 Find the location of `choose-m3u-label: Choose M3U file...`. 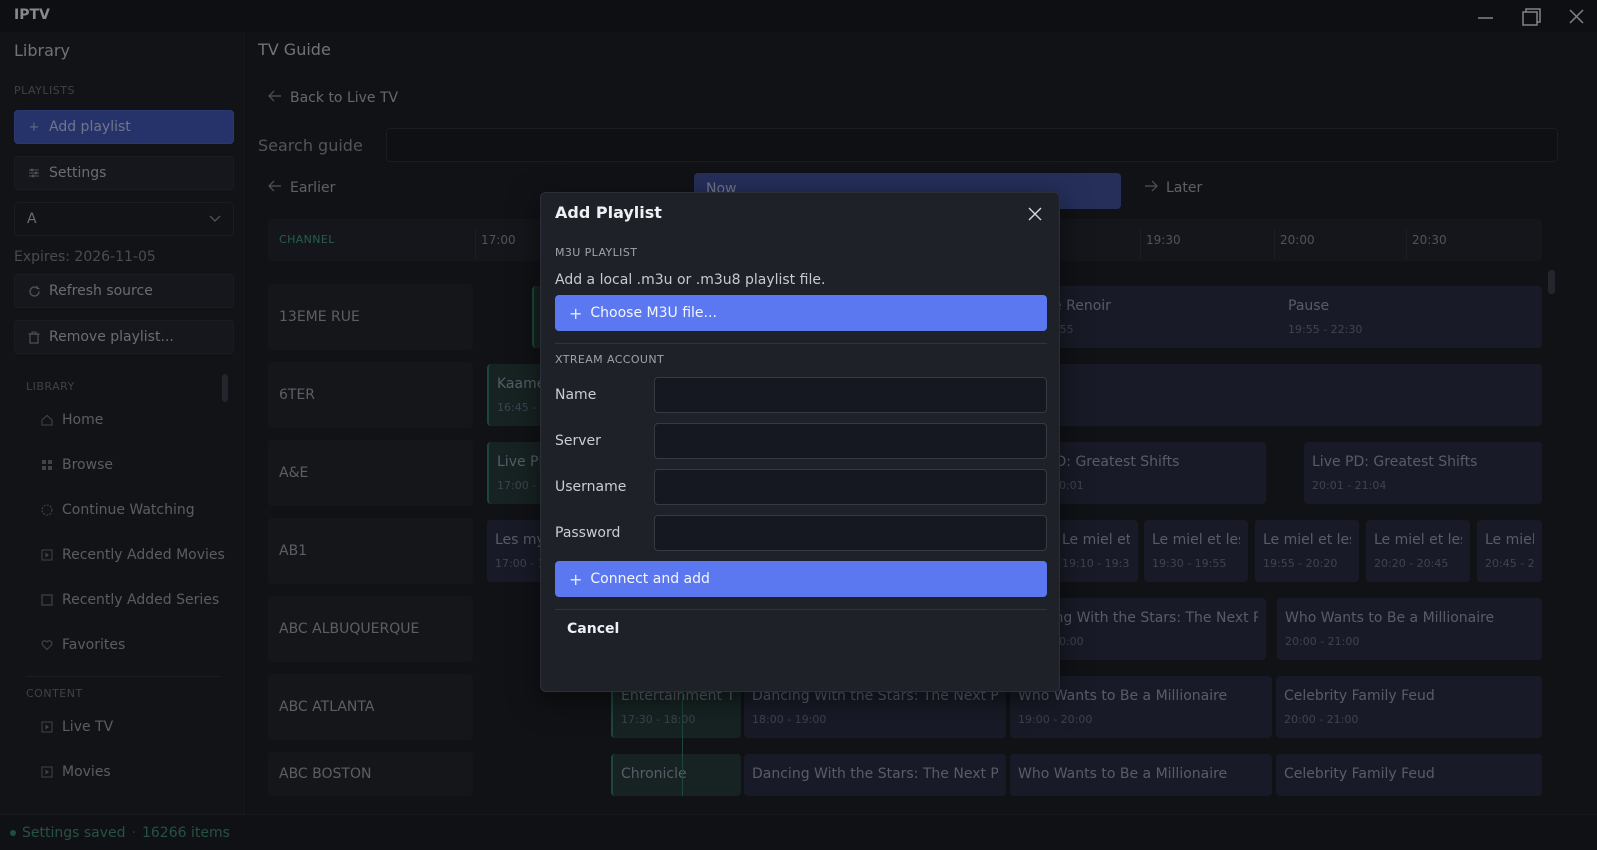

choose-m3u-label: Choose M3U file... is located at coordinates (653, 313).